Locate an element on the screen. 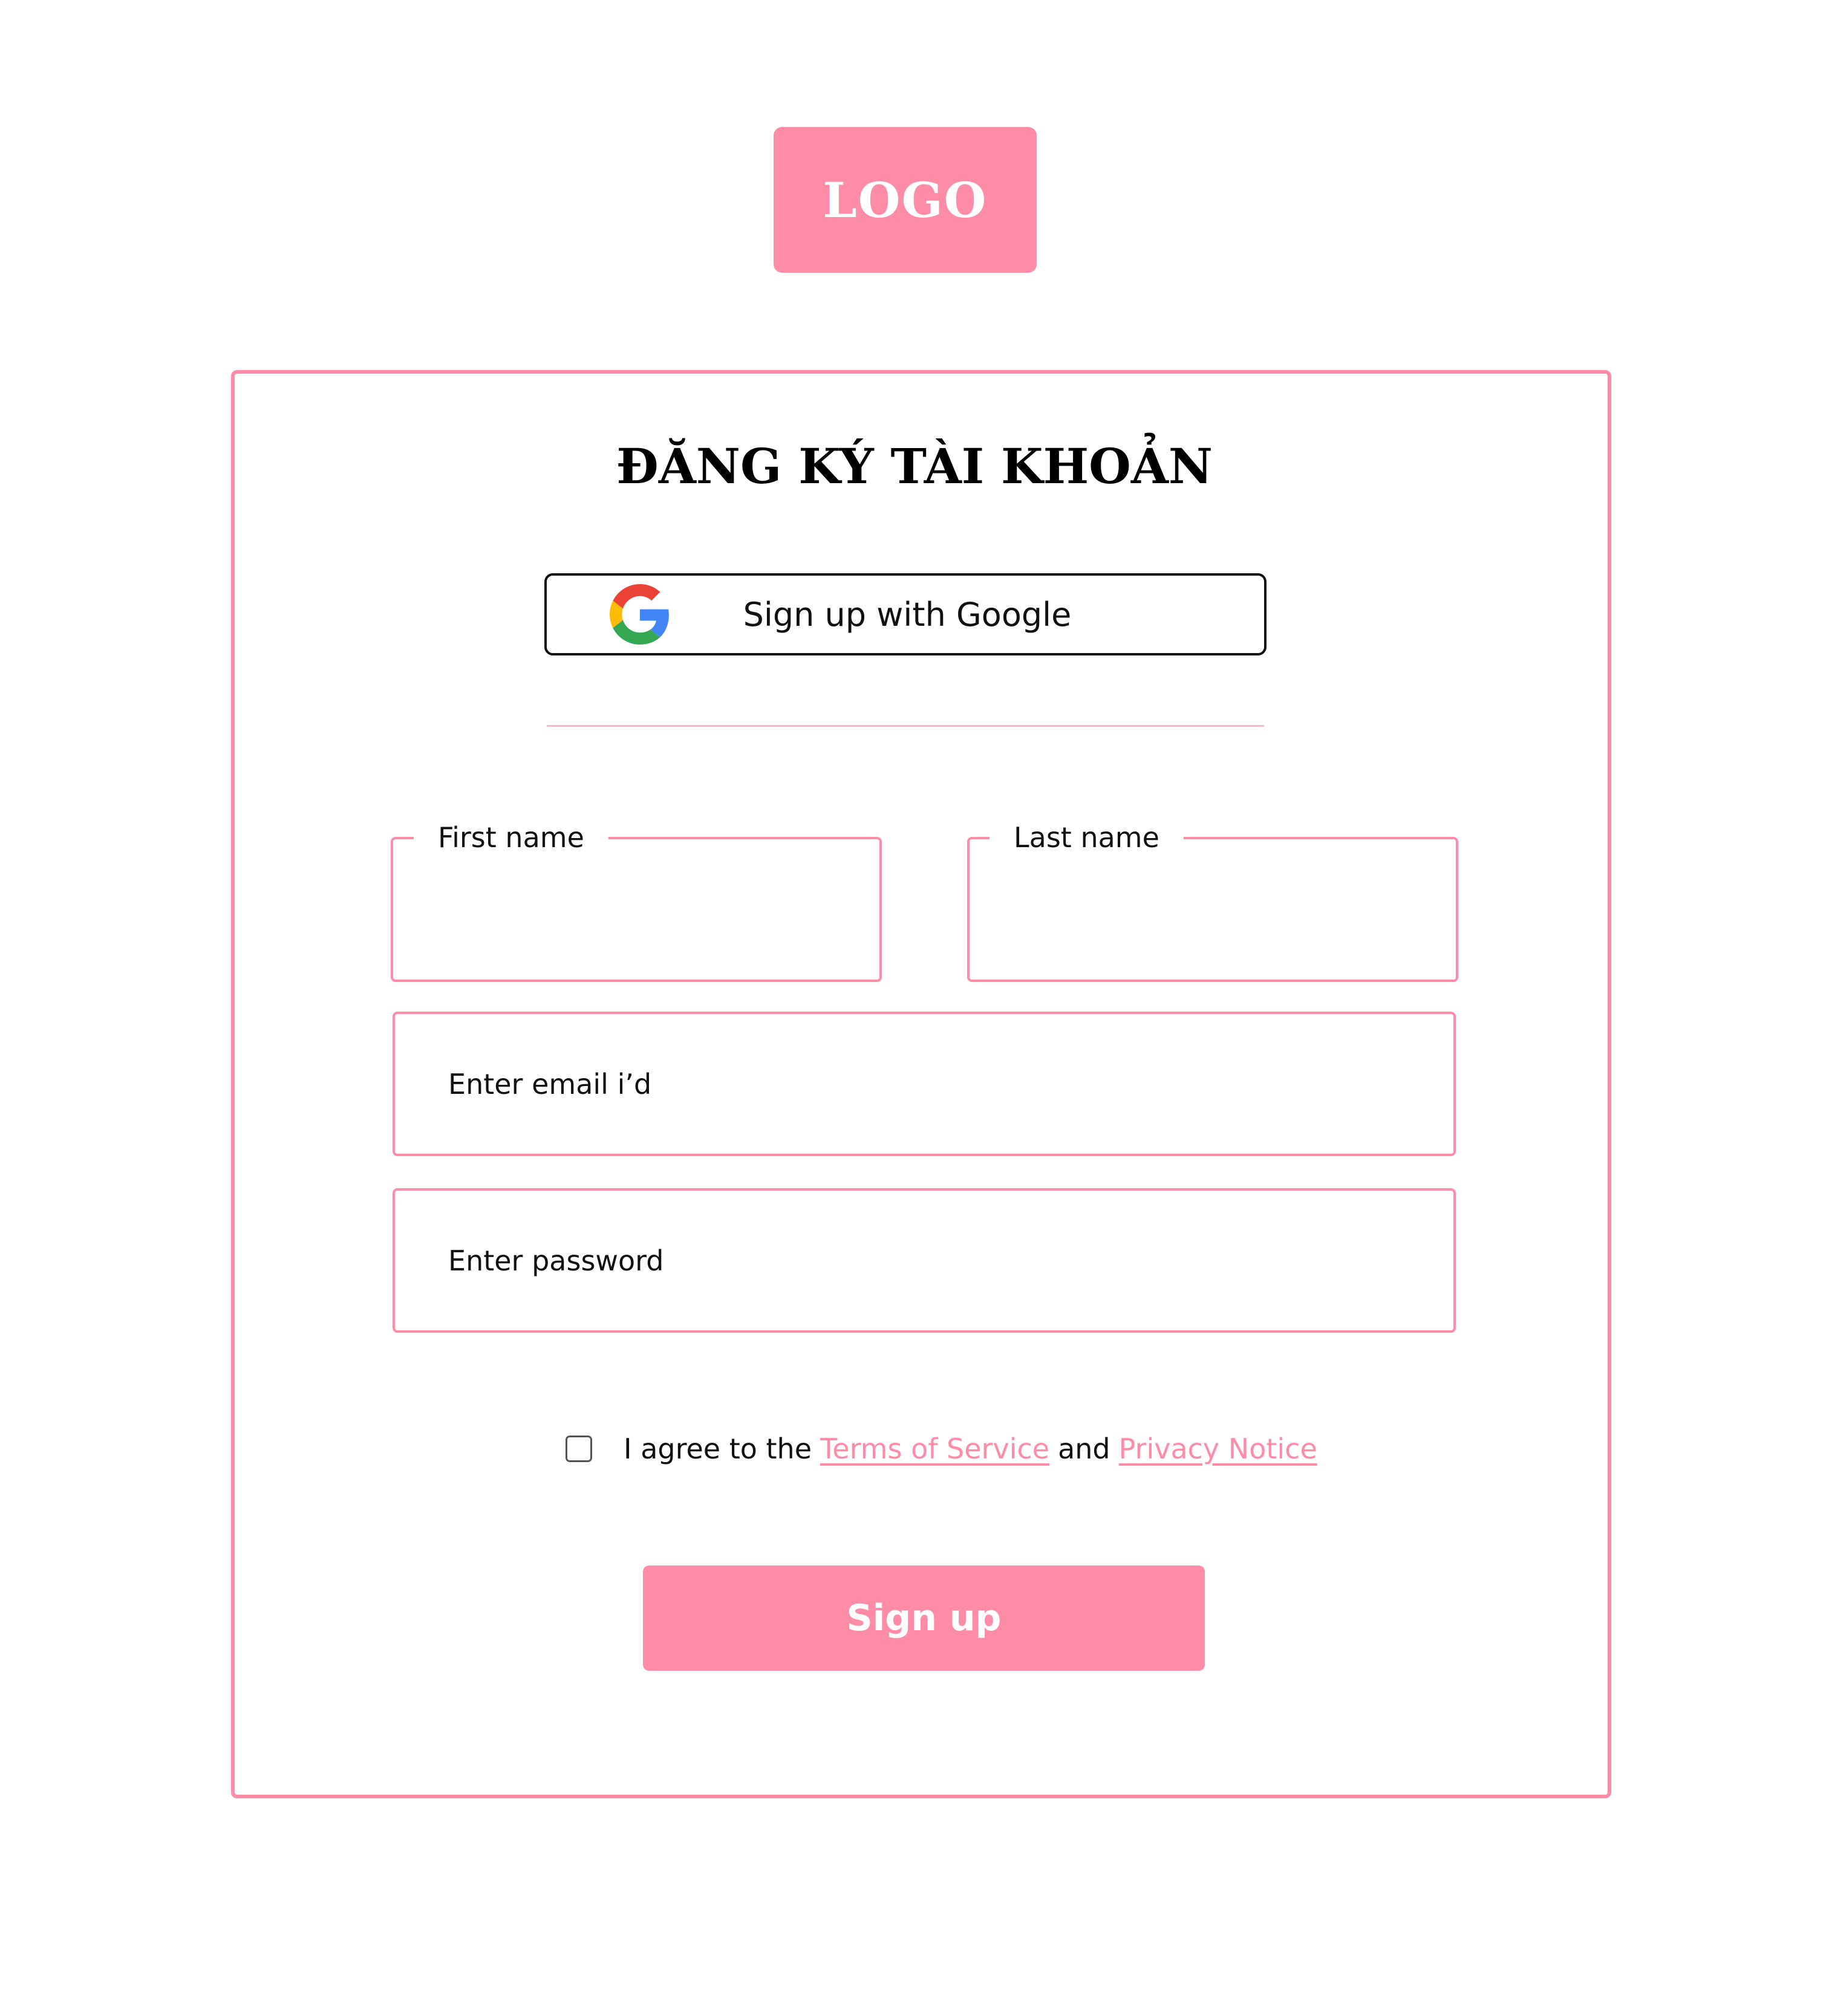 This screenshot has height=2016, width=1829. agree-conjunction: and is located at coordinates (1084, 1448).